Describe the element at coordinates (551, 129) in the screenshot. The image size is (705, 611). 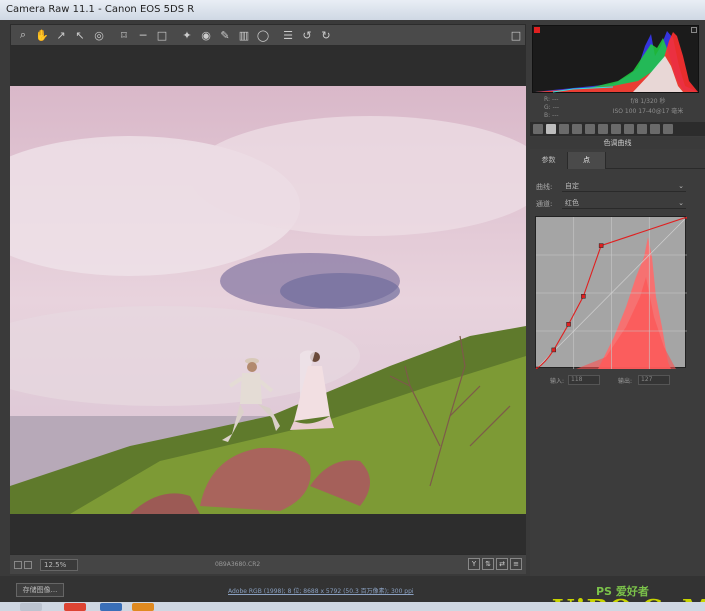
I see `tab-tone-curve-icon` at that location.